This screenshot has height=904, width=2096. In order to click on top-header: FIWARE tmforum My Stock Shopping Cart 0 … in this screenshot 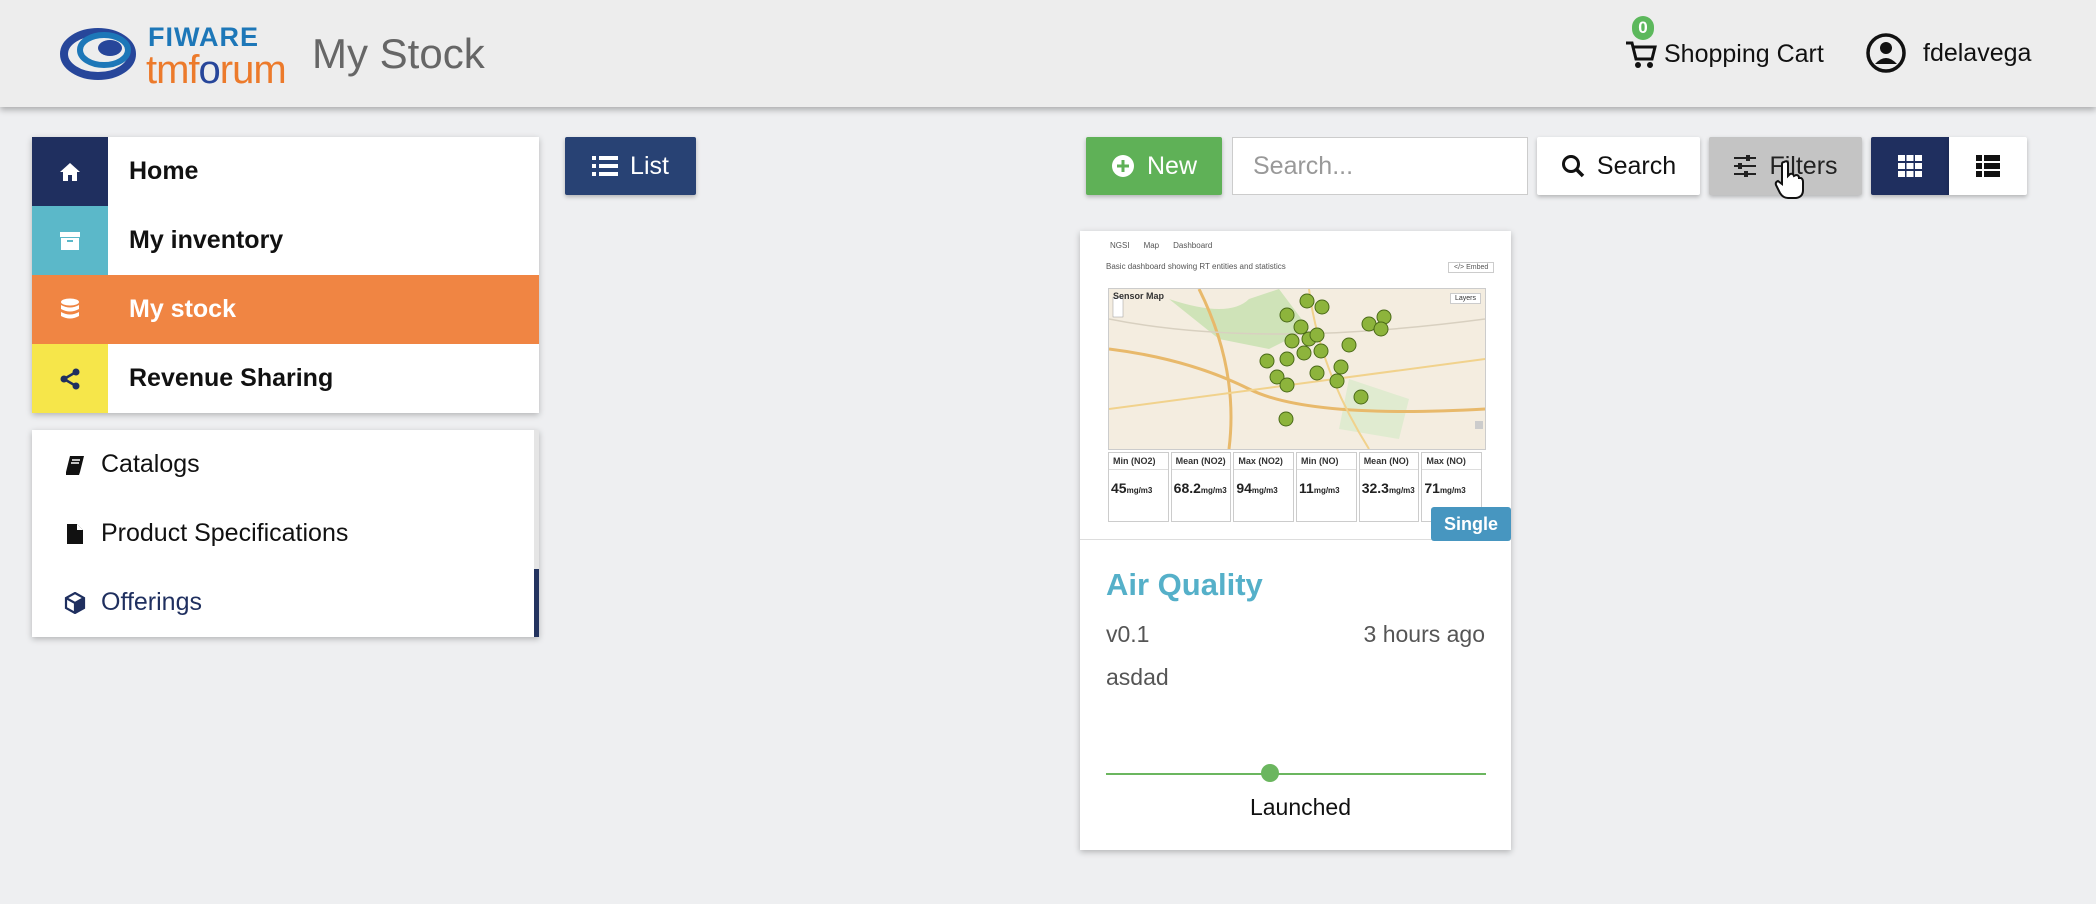, I will do `click(1048, 53)`.